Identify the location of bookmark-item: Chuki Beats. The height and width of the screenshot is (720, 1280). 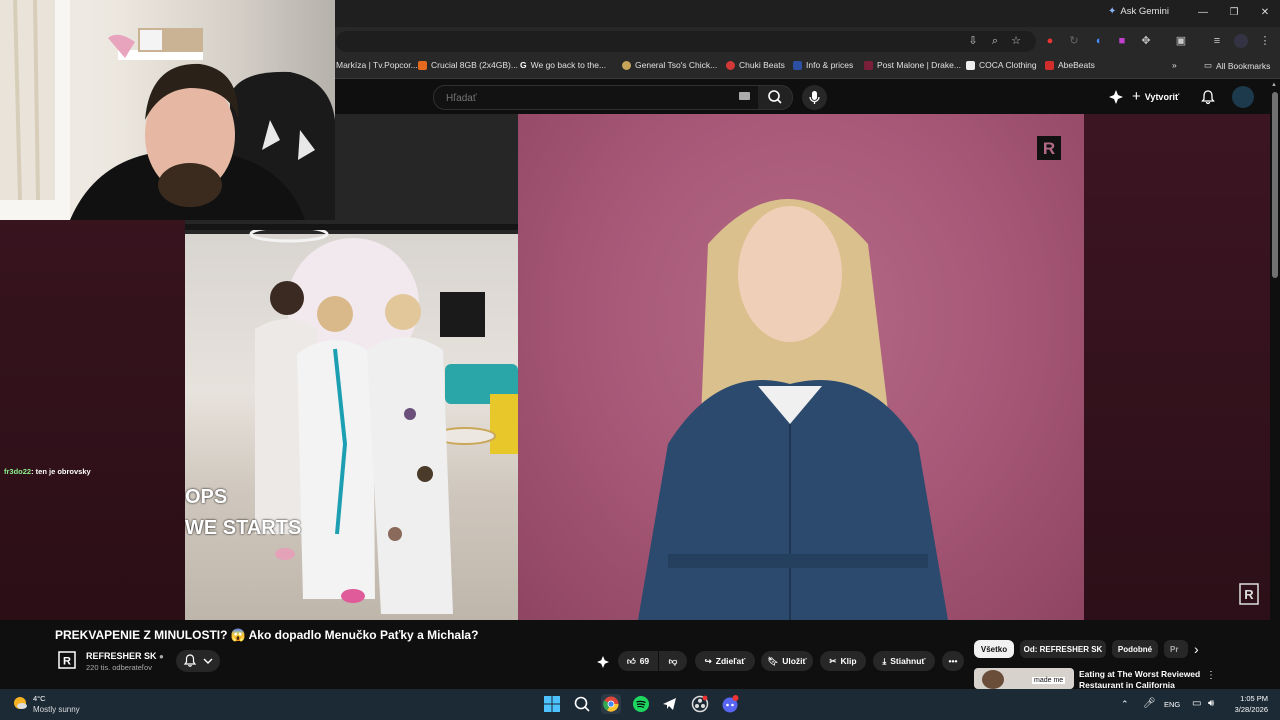
(755, 65).